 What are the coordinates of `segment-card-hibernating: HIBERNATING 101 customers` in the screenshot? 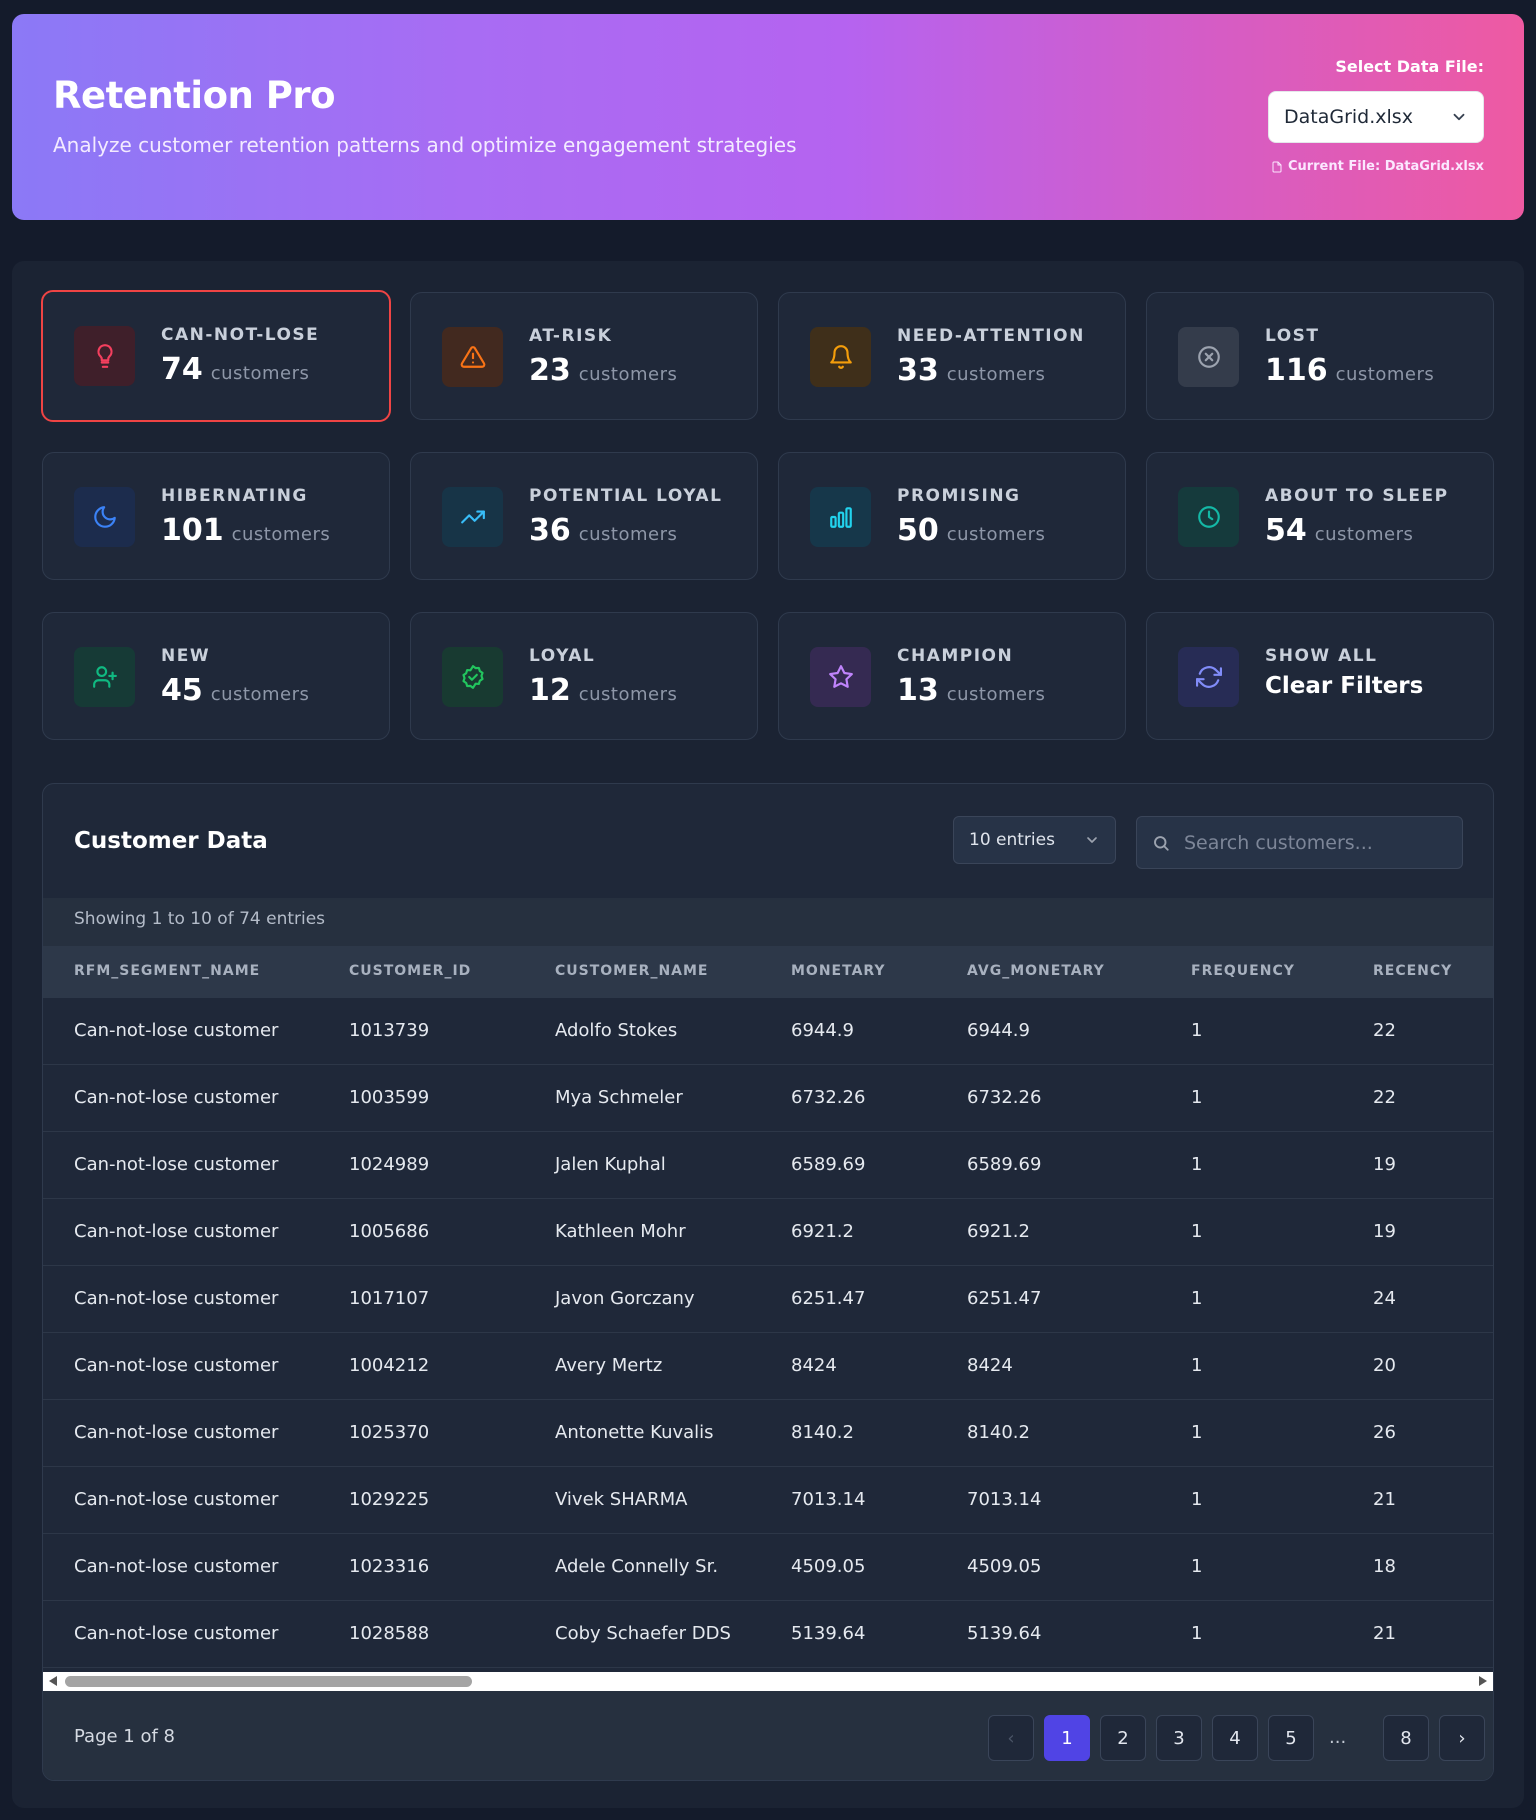 It's located at (216, 516).